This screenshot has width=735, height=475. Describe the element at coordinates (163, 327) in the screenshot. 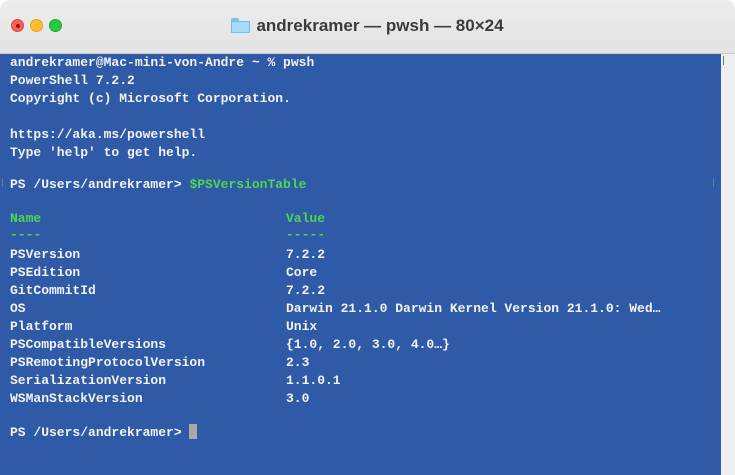

I see `table-row: Platform Unix` at that location.